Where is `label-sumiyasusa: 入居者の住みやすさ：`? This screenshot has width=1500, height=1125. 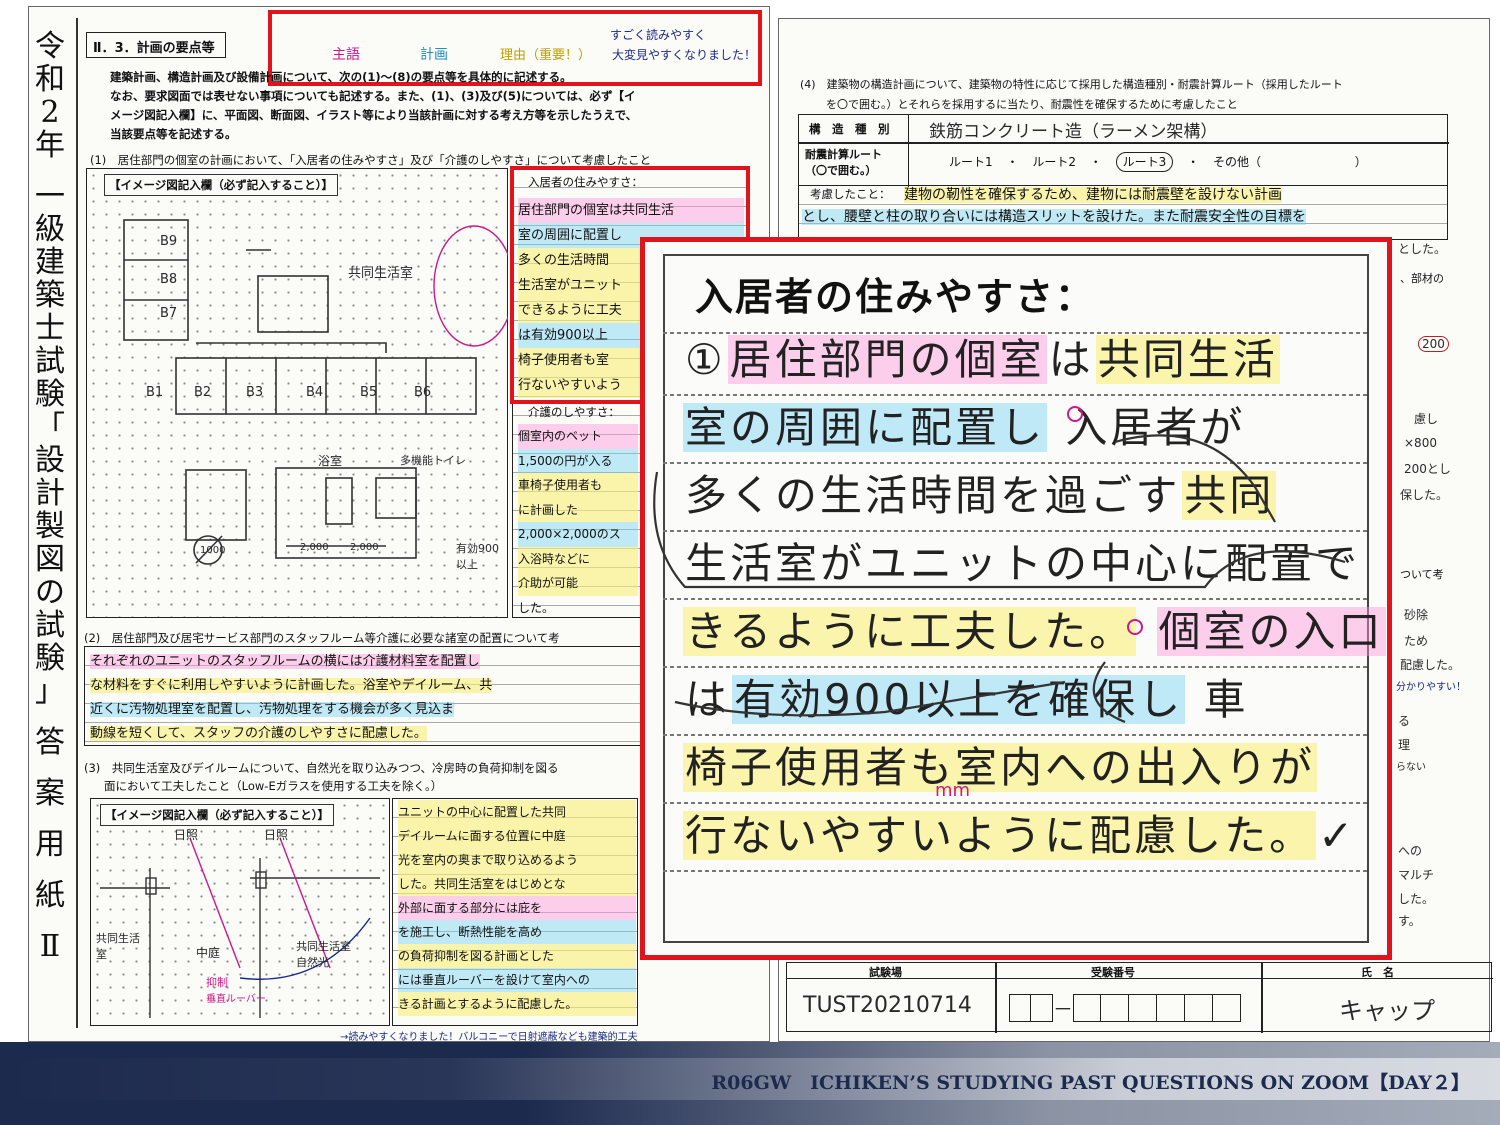
label-sumiyasusa: 入居者の住みやすさ： is located at coordinates (585, 182).